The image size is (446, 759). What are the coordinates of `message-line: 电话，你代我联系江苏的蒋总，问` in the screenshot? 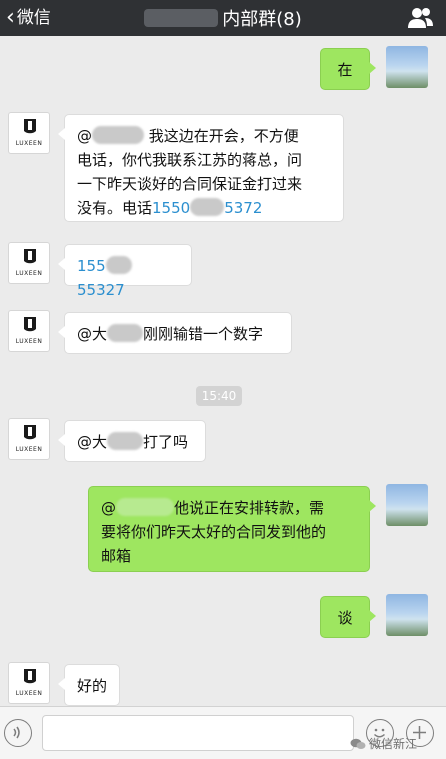 It's located at (190, 160).